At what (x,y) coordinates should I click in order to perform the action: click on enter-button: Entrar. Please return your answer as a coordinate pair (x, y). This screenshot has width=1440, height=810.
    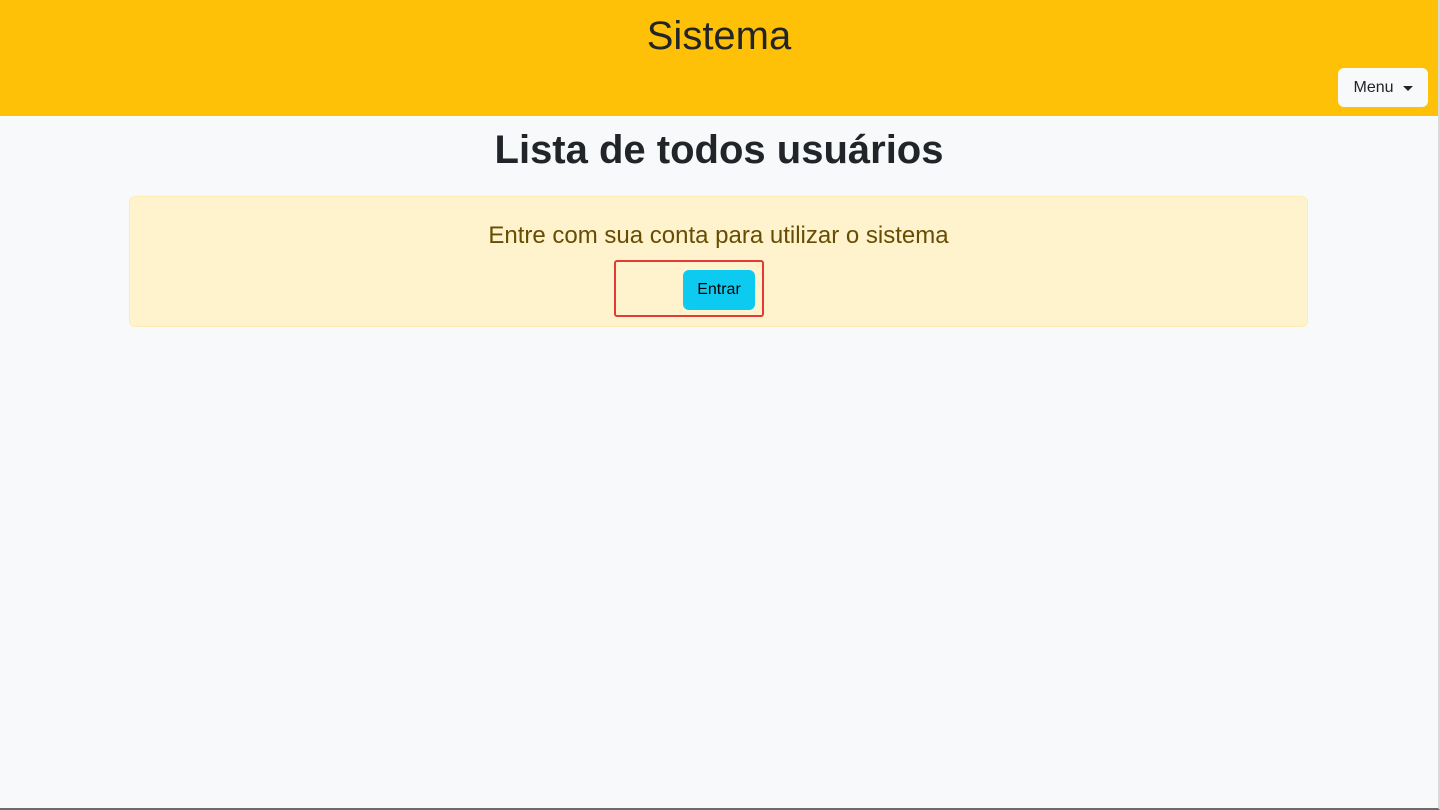
    Looking at the image, I should click on (719, 290).